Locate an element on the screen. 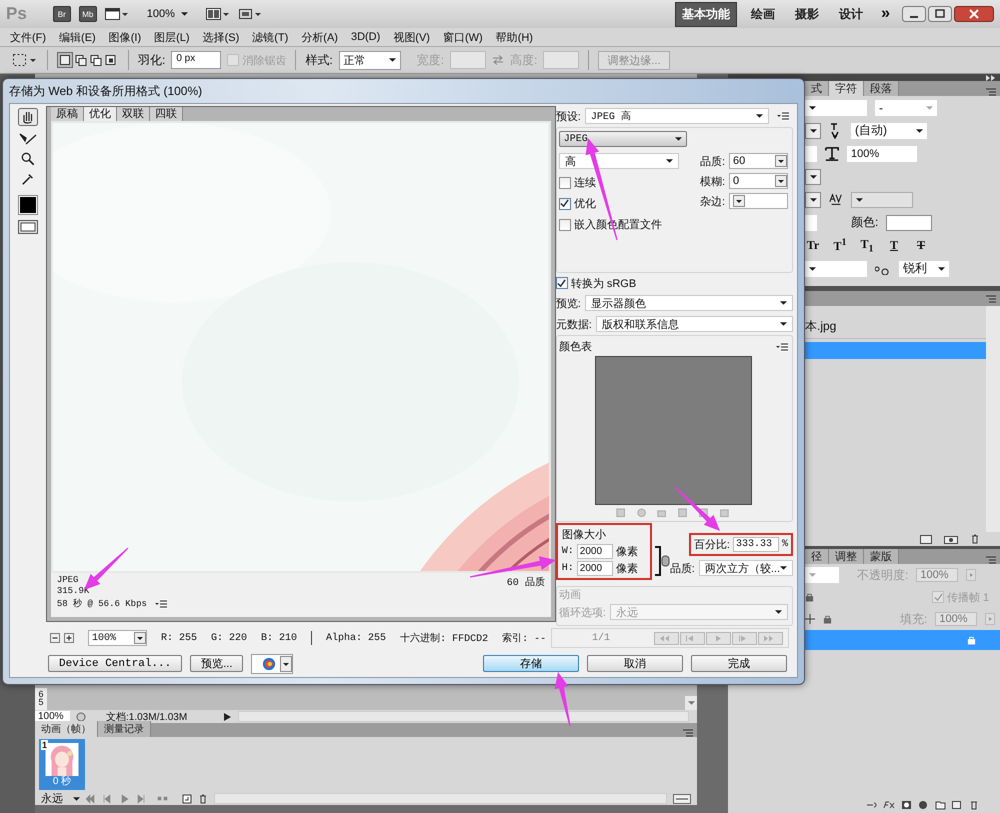  text-style-button: Tr is located at coordinates (813, 245).